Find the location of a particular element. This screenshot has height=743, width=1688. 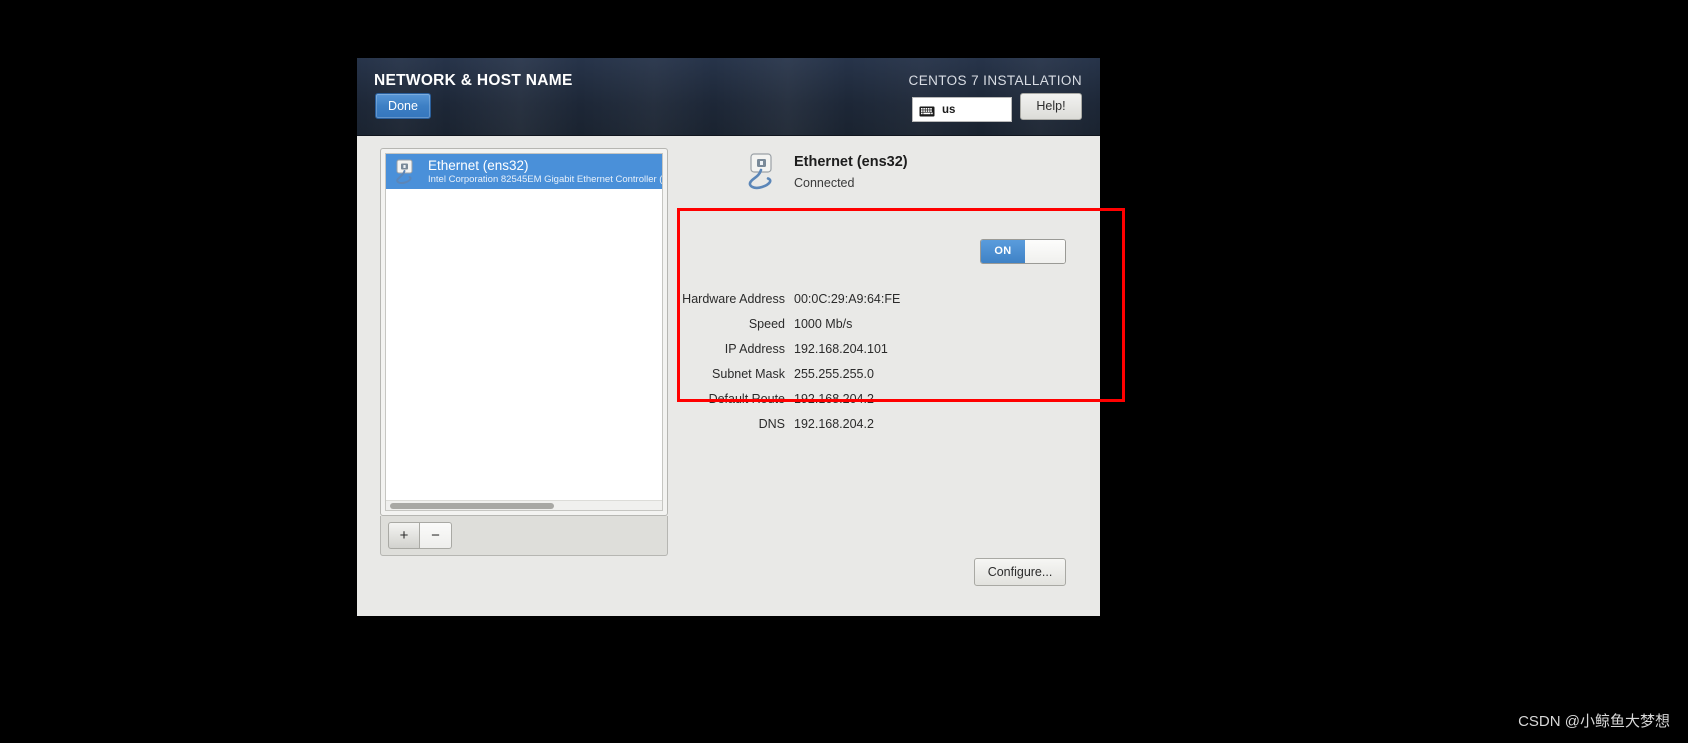

table-row: Default Route 192.168.204.2 is located at coordinates (862, 398).